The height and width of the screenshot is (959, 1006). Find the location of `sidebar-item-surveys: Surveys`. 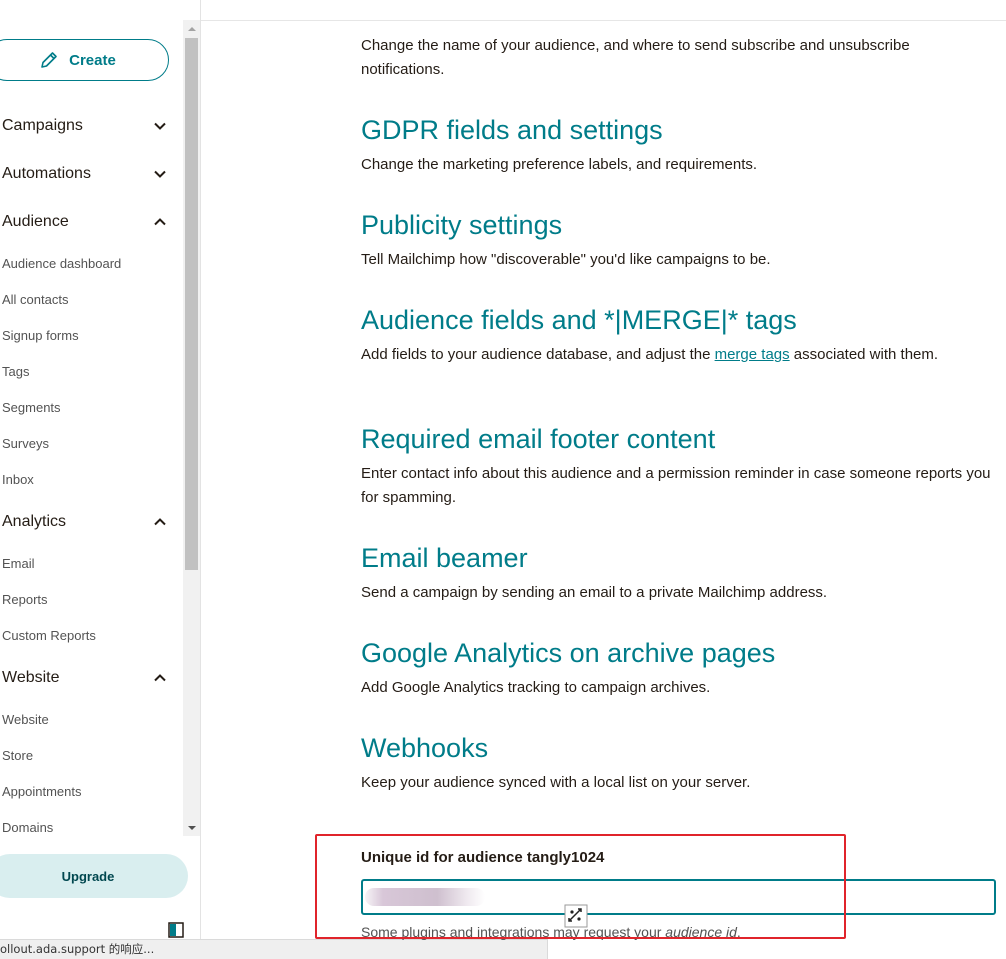

sidebar-item-surveys: Surveys is located at coordinates (25, 443).